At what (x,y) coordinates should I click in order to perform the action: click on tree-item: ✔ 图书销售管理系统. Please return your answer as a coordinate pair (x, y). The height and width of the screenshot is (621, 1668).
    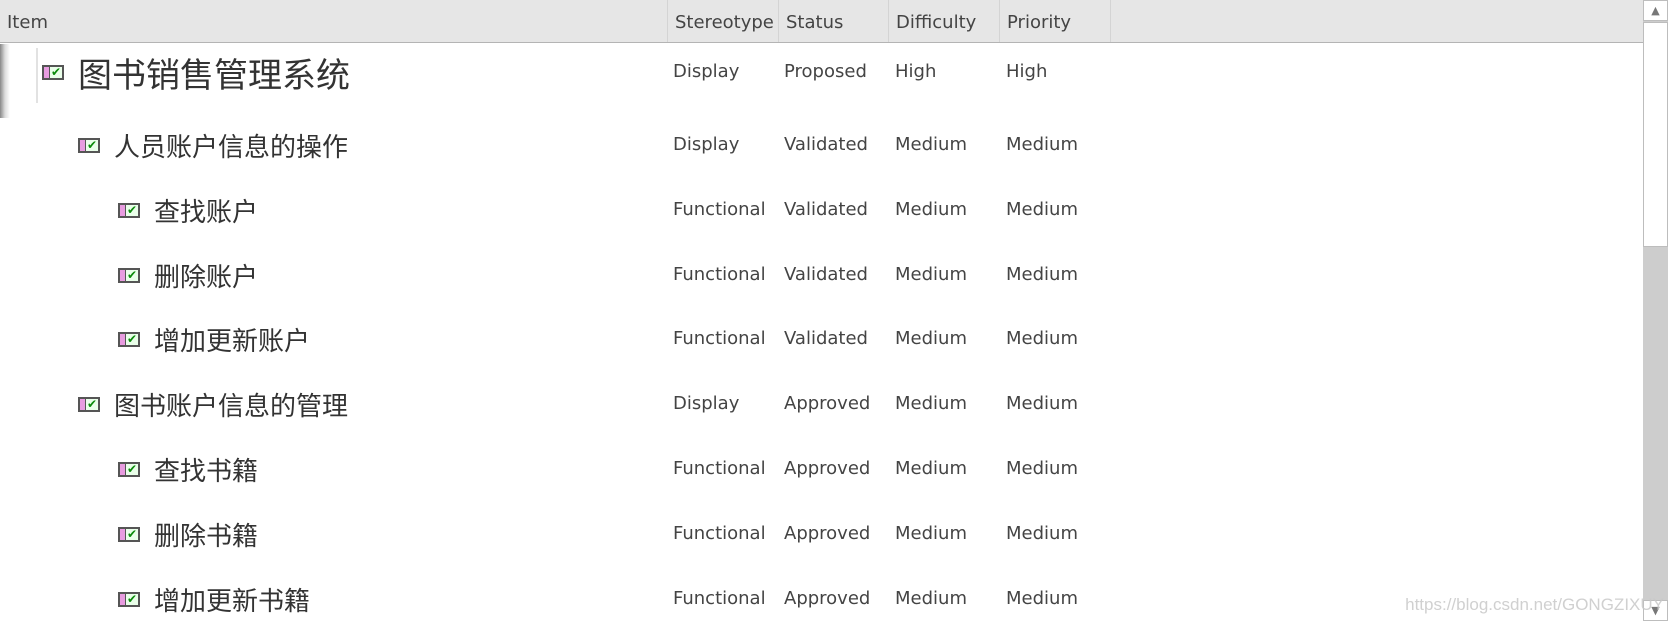
    Looking at the image, I should click on (196, 74).